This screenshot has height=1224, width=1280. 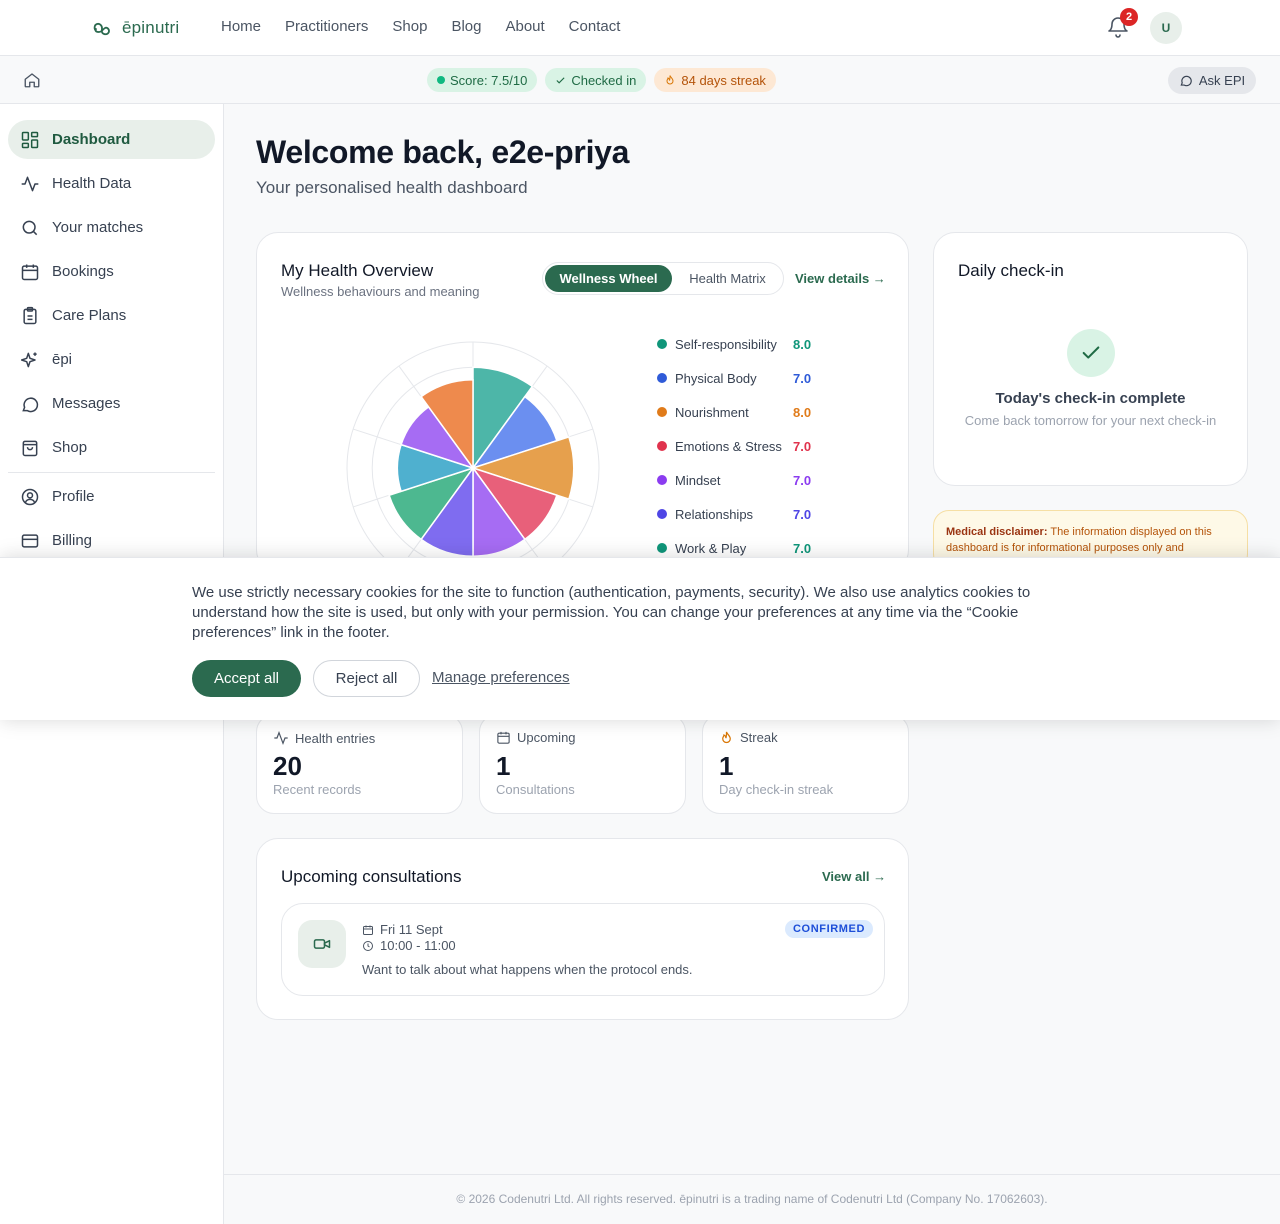 What do you see at coordinates (411, 929) in the screenshot?
I see `appointment-date-text: Fri 11 Sept` at bounding box center [411, 929].